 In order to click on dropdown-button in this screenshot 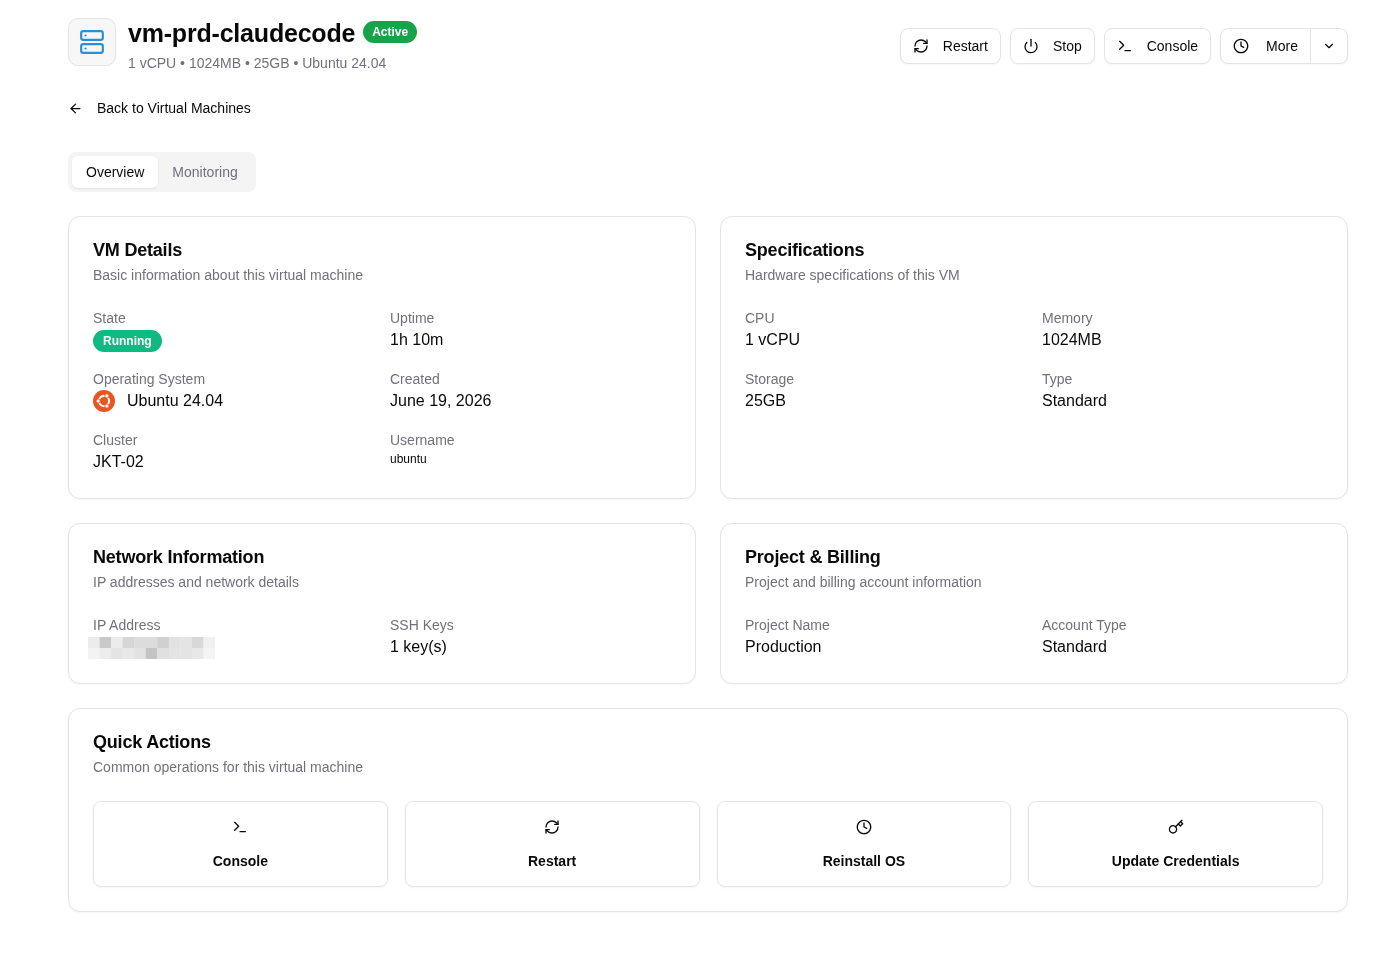, I will do `click(1329, 46)`.